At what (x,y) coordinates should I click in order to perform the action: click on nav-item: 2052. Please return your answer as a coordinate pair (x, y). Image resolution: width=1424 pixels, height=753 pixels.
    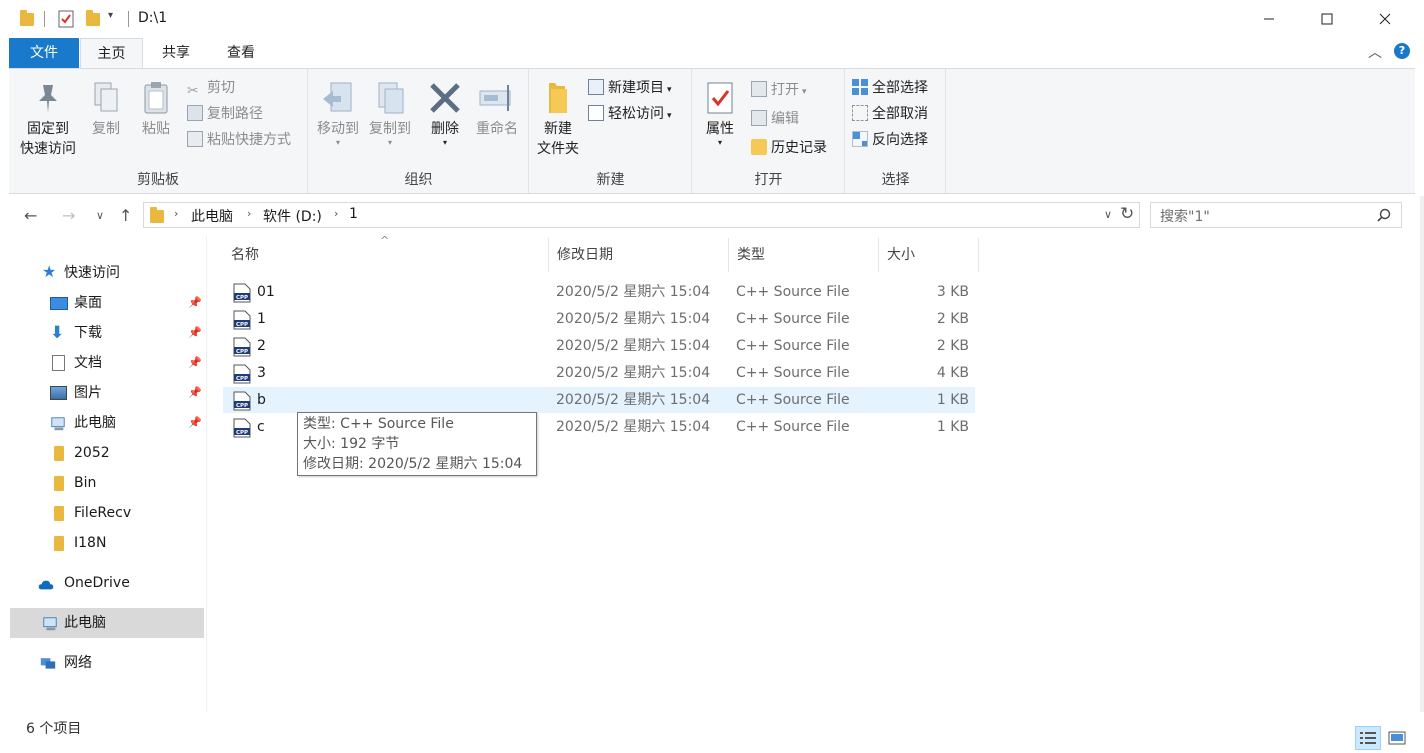
    Looking at the image, I should click on (107, 453).